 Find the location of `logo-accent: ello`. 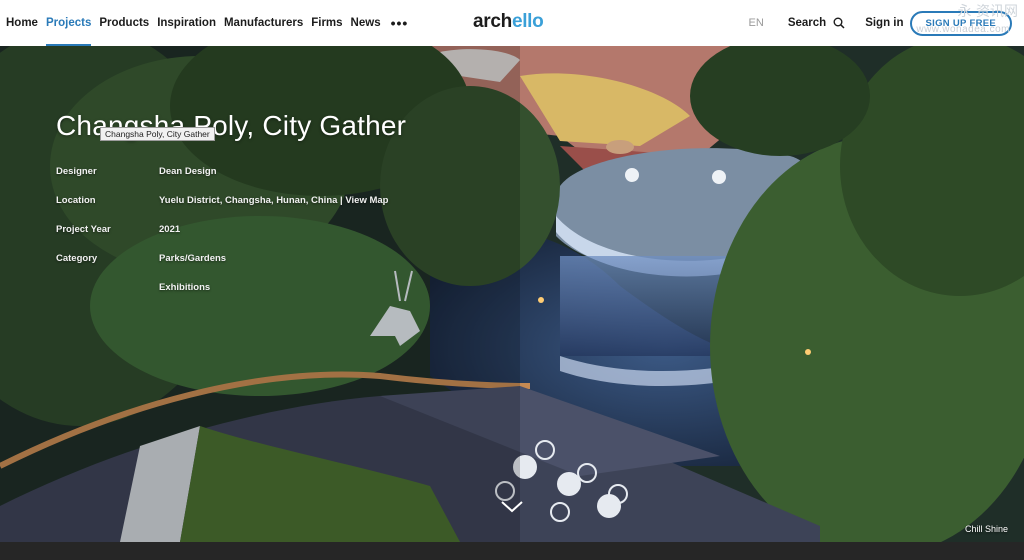

logo-accent: ello is located at coordinates (527, 21).